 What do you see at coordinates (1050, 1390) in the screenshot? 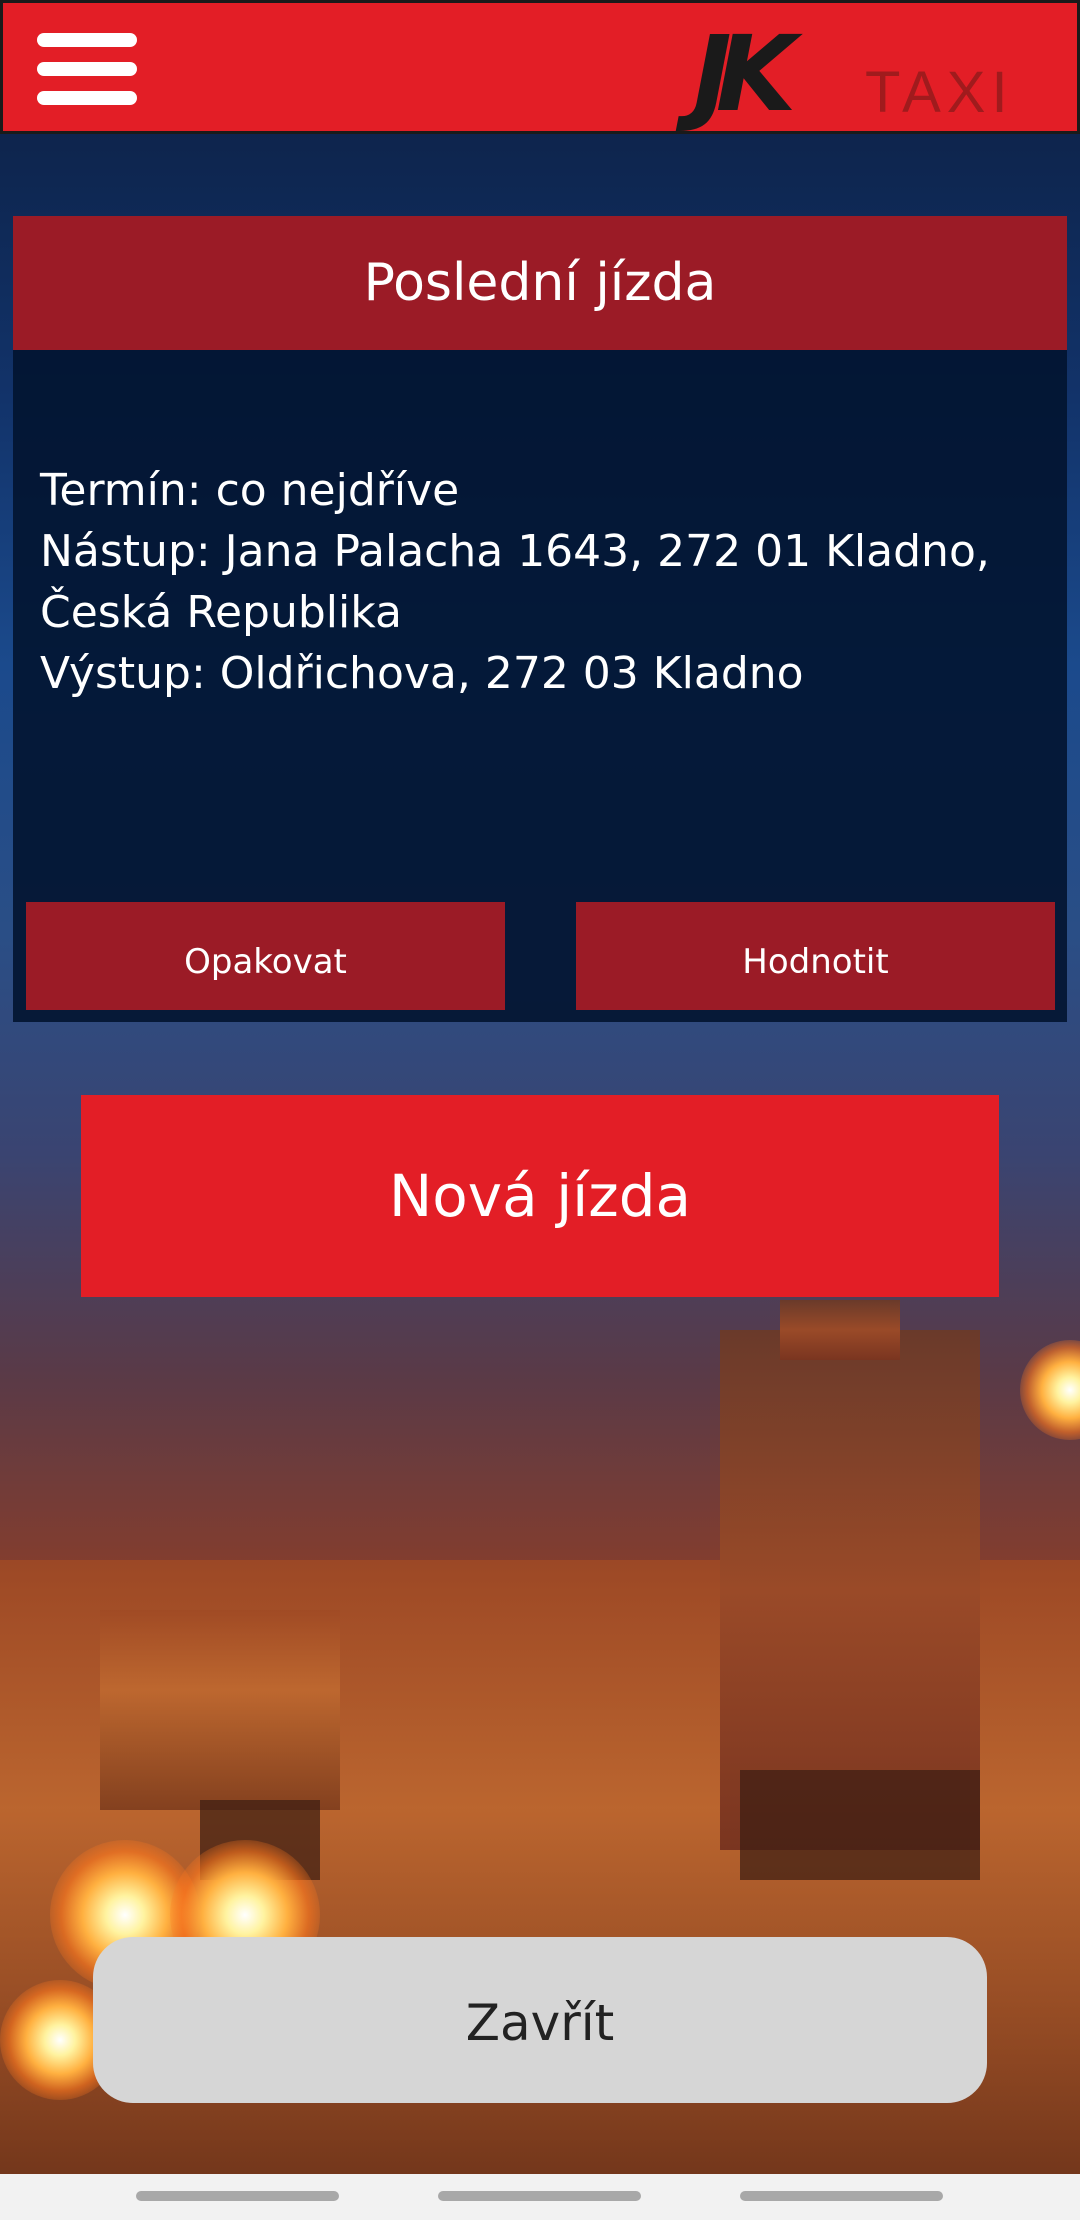
I see `background-light` at bounding box center [1050, 1390].